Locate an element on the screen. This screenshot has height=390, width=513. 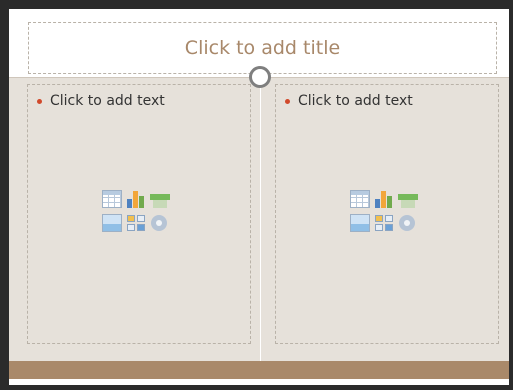
insert-content-icons-right is located at coordinates (385, 213).